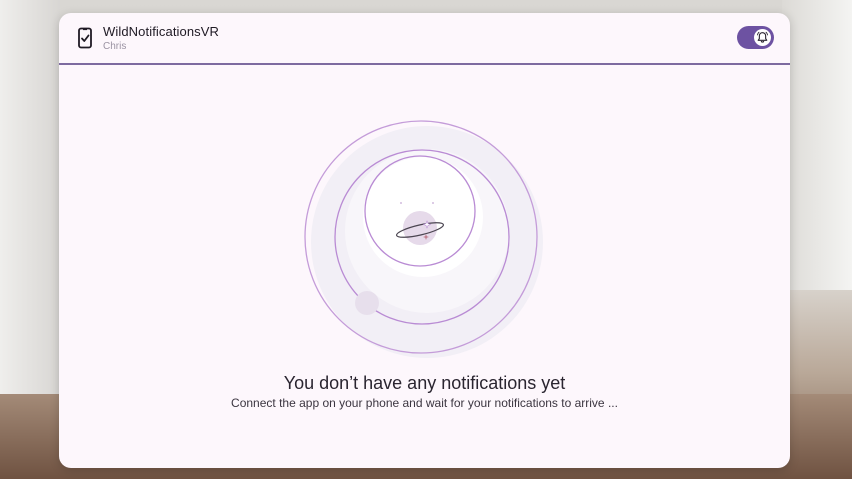  What do you see at coordinates (367, 303) in the screenshot?
I see `moon` at bounding box center [367, 303].